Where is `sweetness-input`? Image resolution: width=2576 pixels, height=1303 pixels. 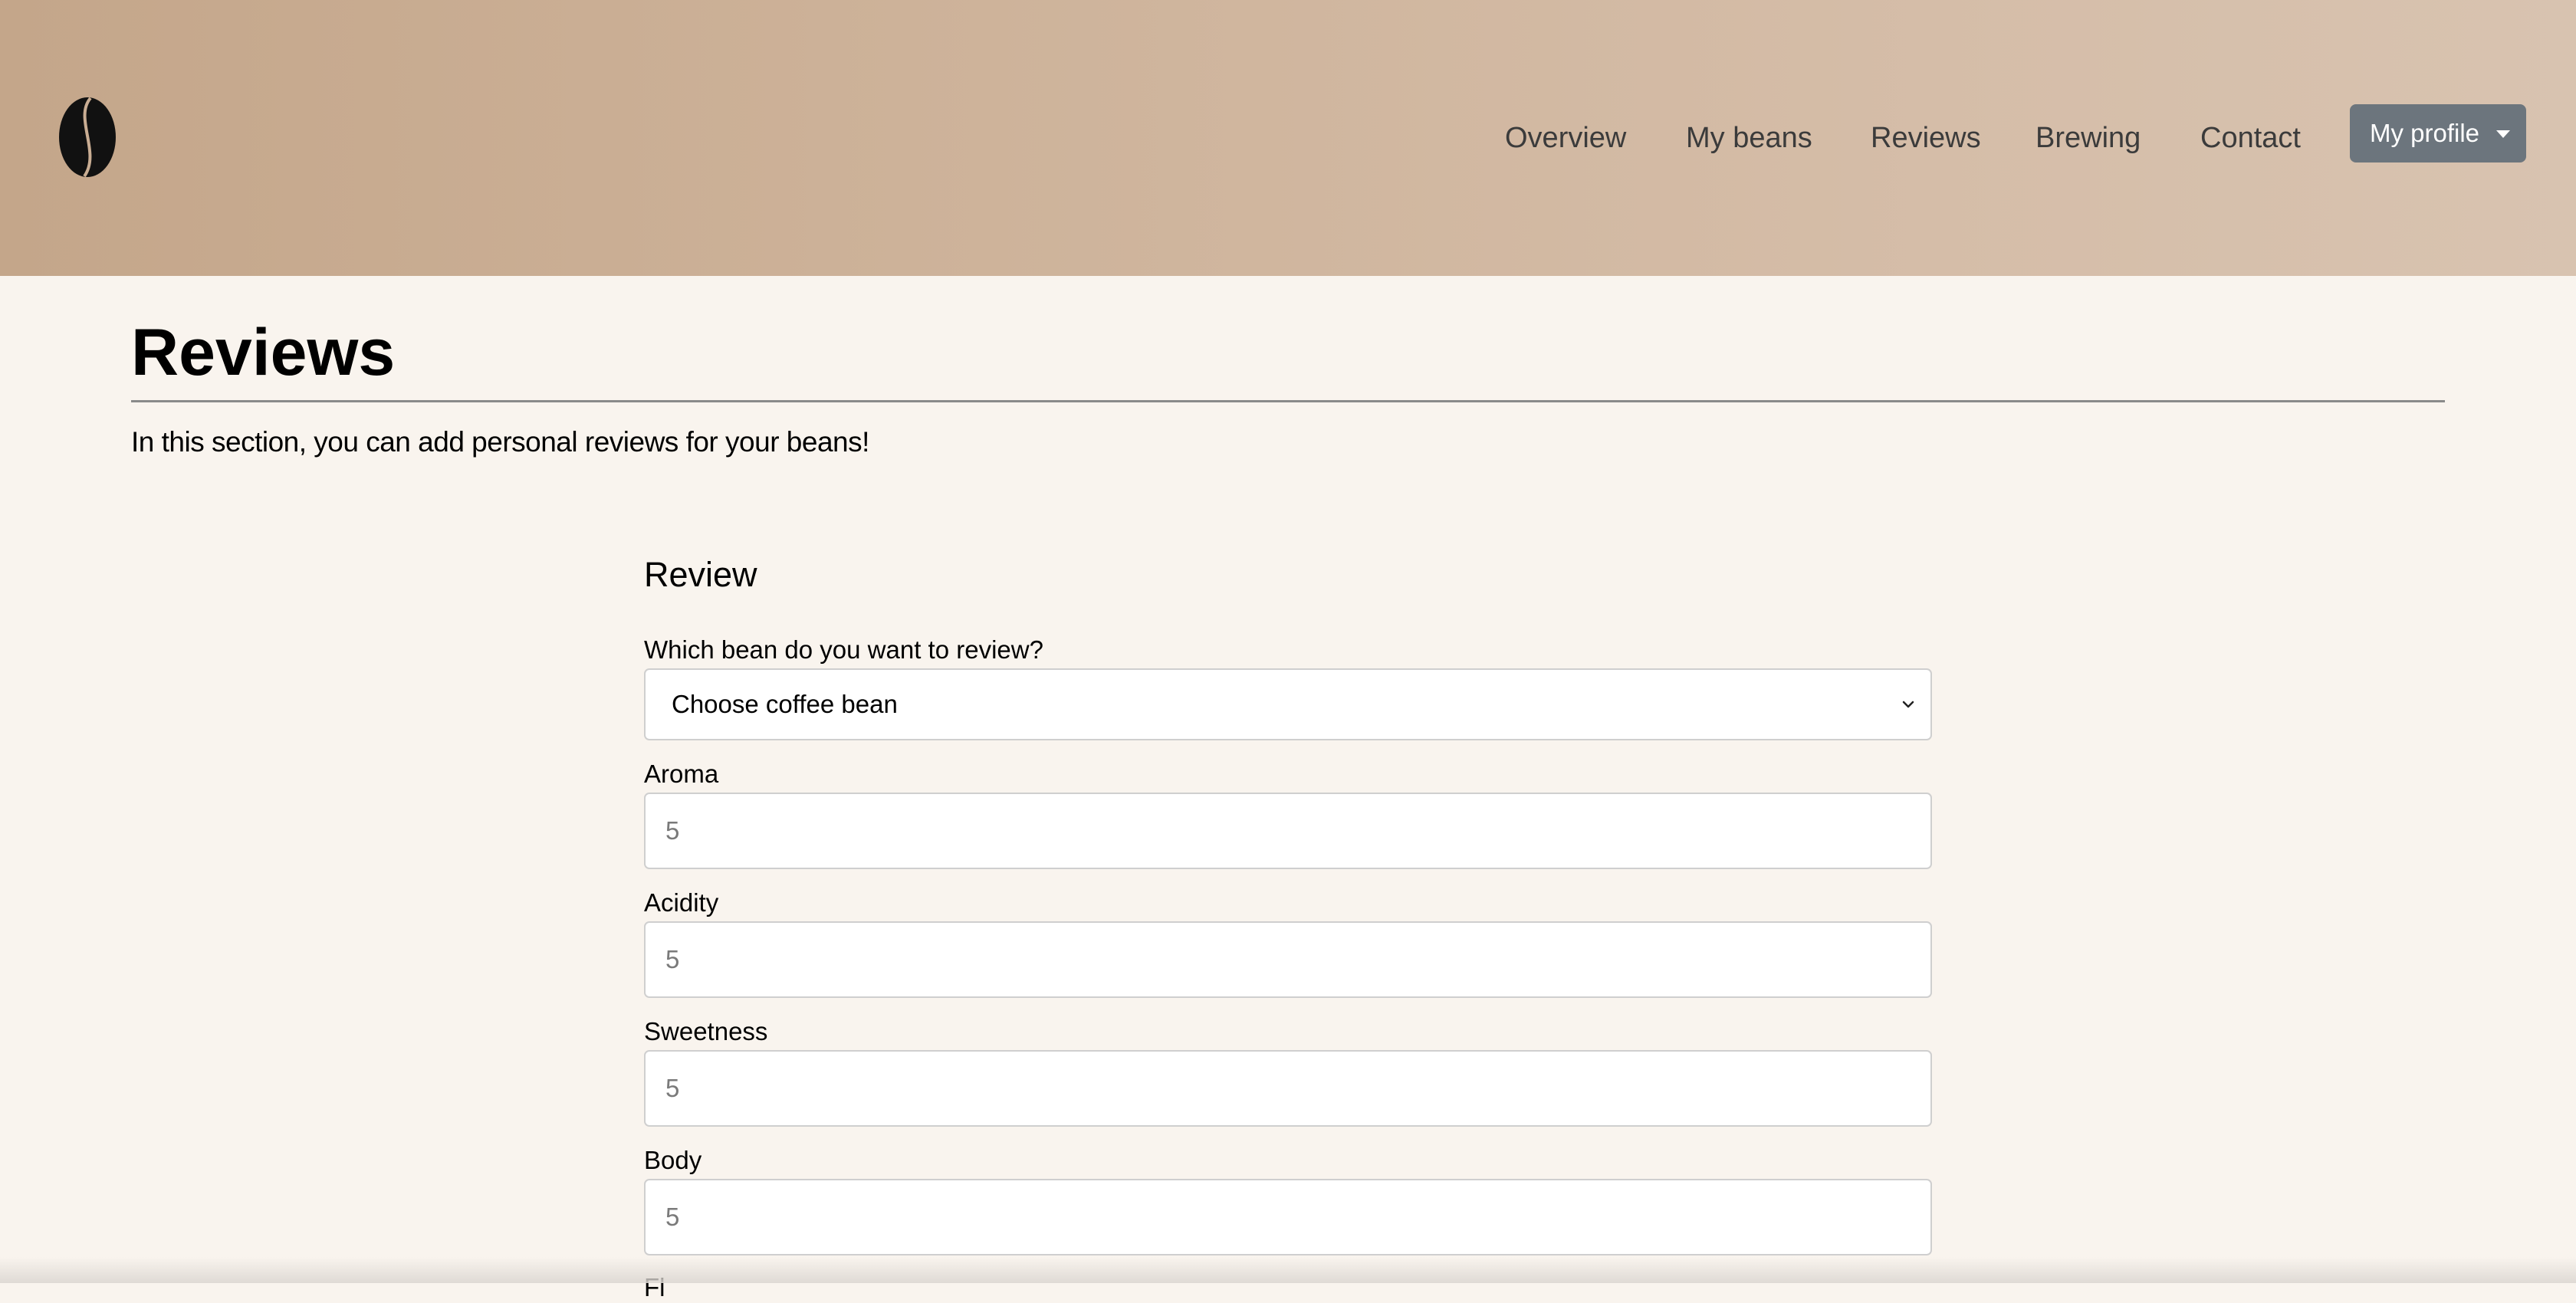 sweetness-input is located at coordinates (1288, 1088).